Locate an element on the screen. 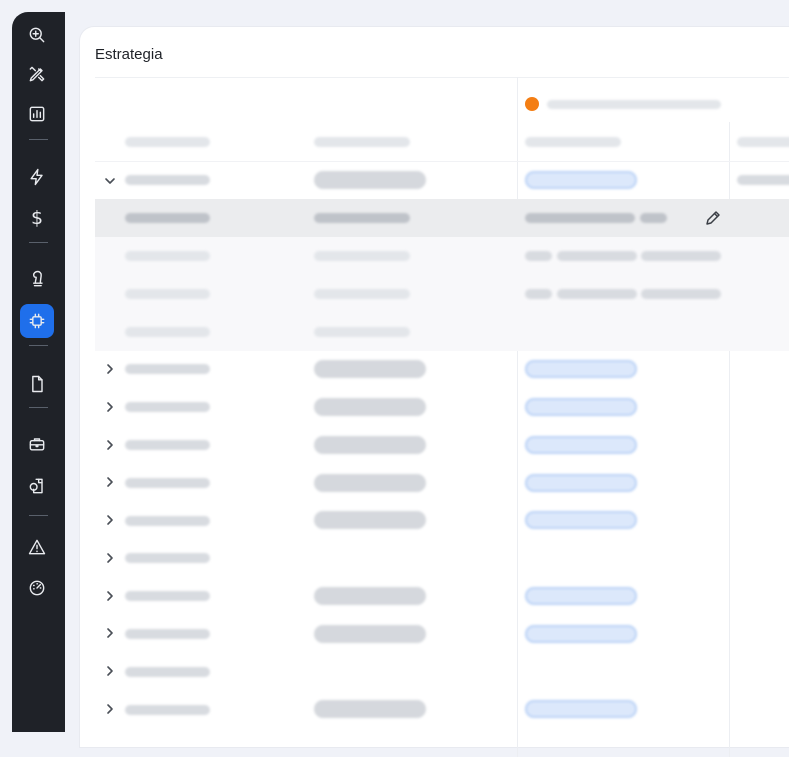 This screenshot has height=757, width=789. chevron-down-icon is located at coordinates (110, 181).